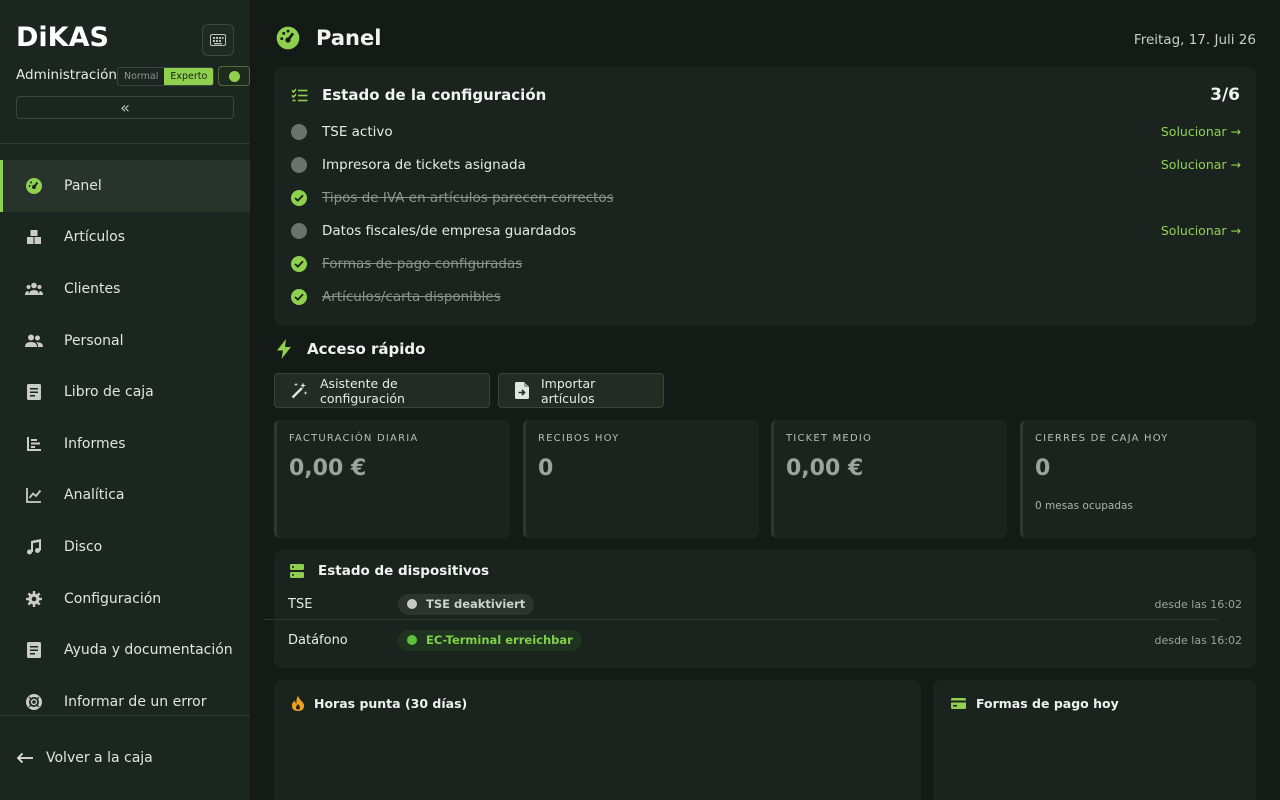 The width and height of the screenshot is (1280, 800). I want to click on checklist-label: Artículos/carta disponibles, so click(411, 296).